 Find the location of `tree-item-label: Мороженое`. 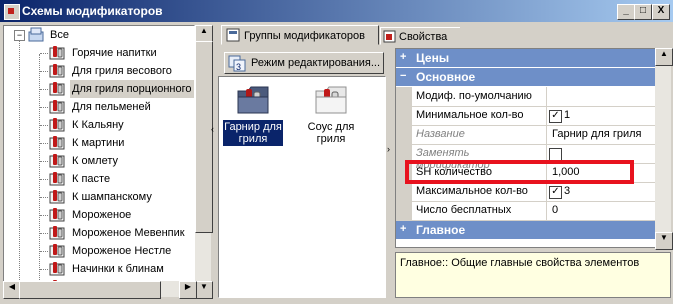

tree-item-label: Мороженое is located at coordinates (102, 215).